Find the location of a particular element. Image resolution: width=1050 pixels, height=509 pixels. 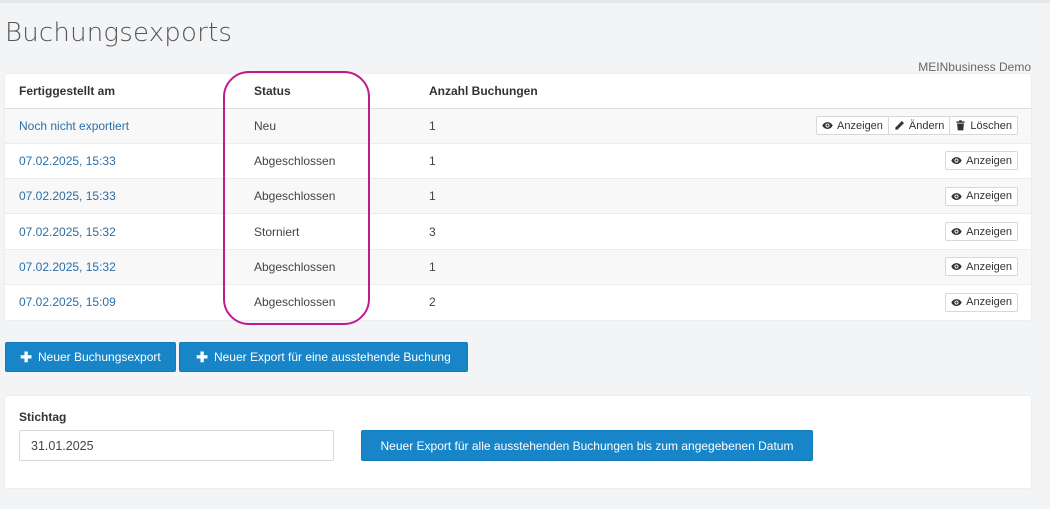

row-date-link: 07.02.2025, 15:09 is located at coordinates (67, 302).